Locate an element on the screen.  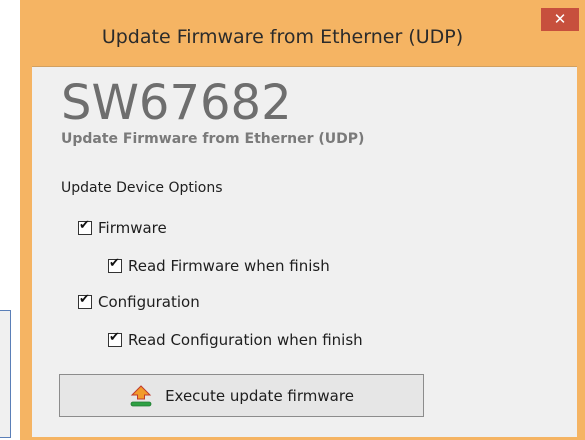
close-icon: ✕ is located at coordinates (560, 19).